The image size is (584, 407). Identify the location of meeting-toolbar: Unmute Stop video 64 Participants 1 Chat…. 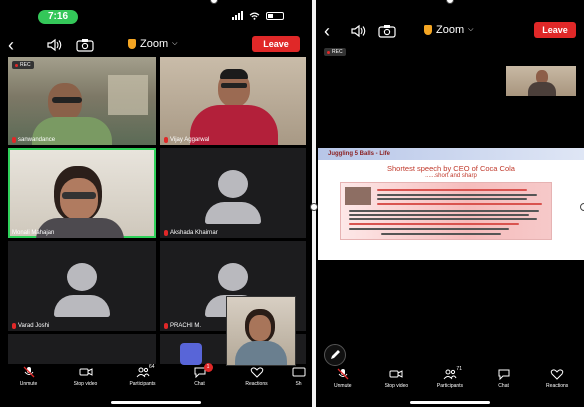
(156, 380).